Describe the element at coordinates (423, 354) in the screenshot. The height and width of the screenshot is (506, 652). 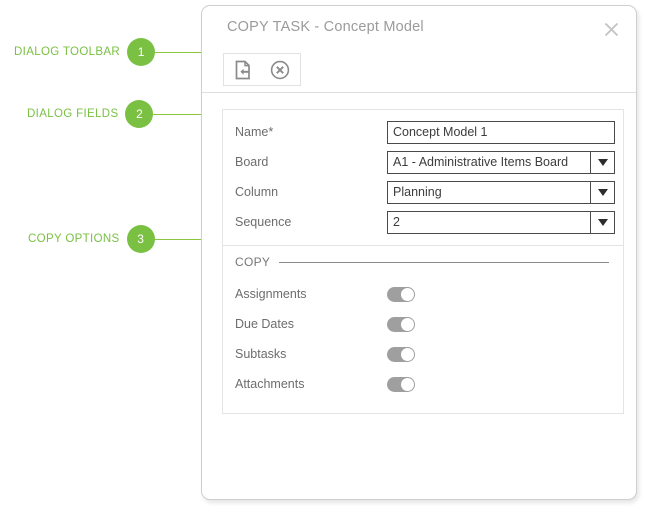
I see `option-row-subtasks: Subtasks` at that location.